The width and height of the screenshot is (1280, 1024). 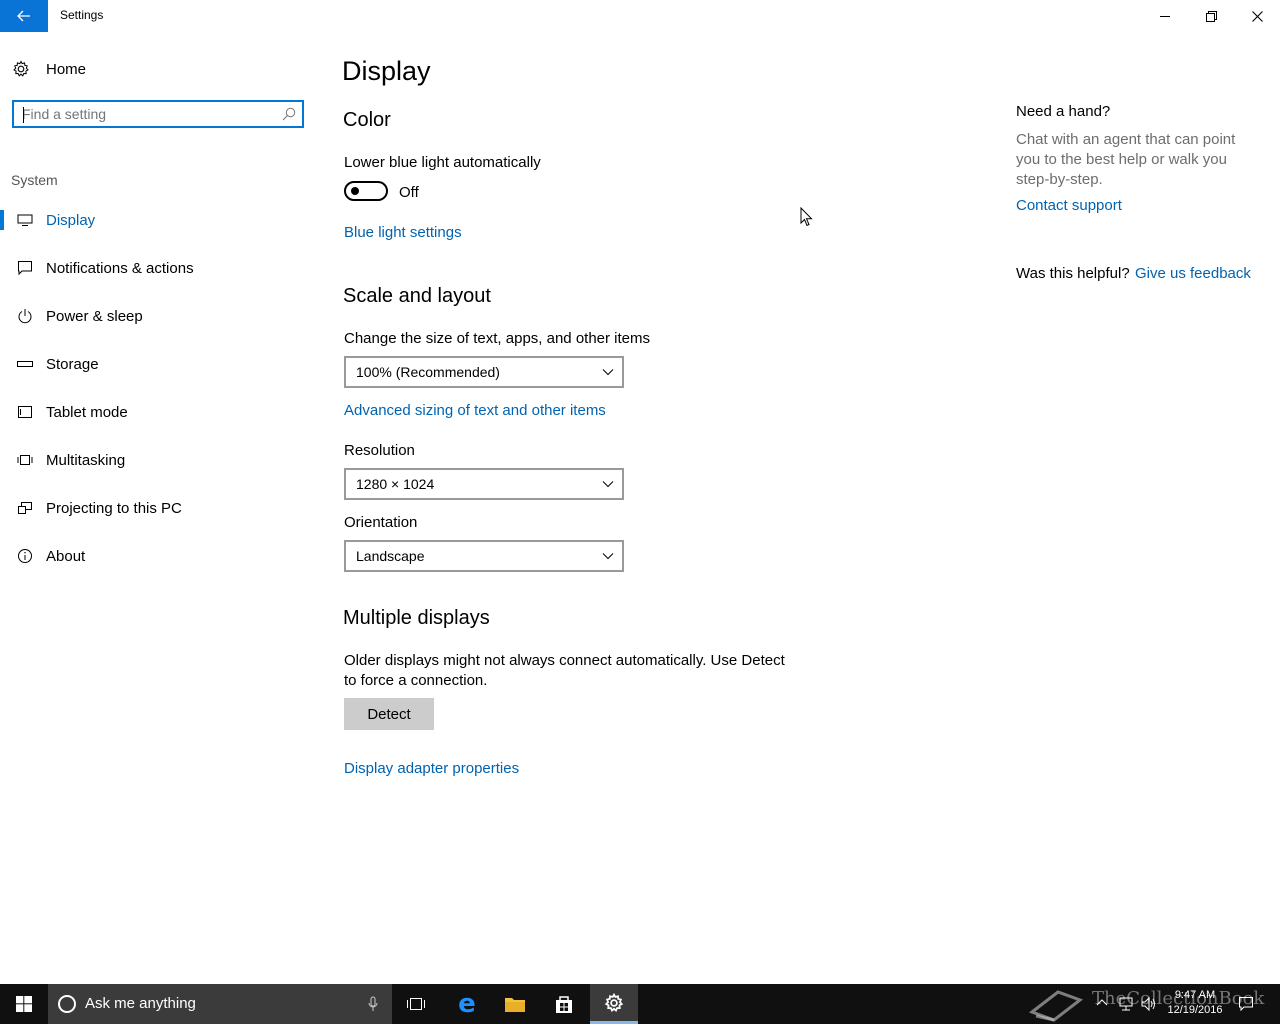 What do you see at coordinates (416, 618) in the screenshot?
I see `multiple-displays-heading: Multiple displays` at bounding box center [416, 618].